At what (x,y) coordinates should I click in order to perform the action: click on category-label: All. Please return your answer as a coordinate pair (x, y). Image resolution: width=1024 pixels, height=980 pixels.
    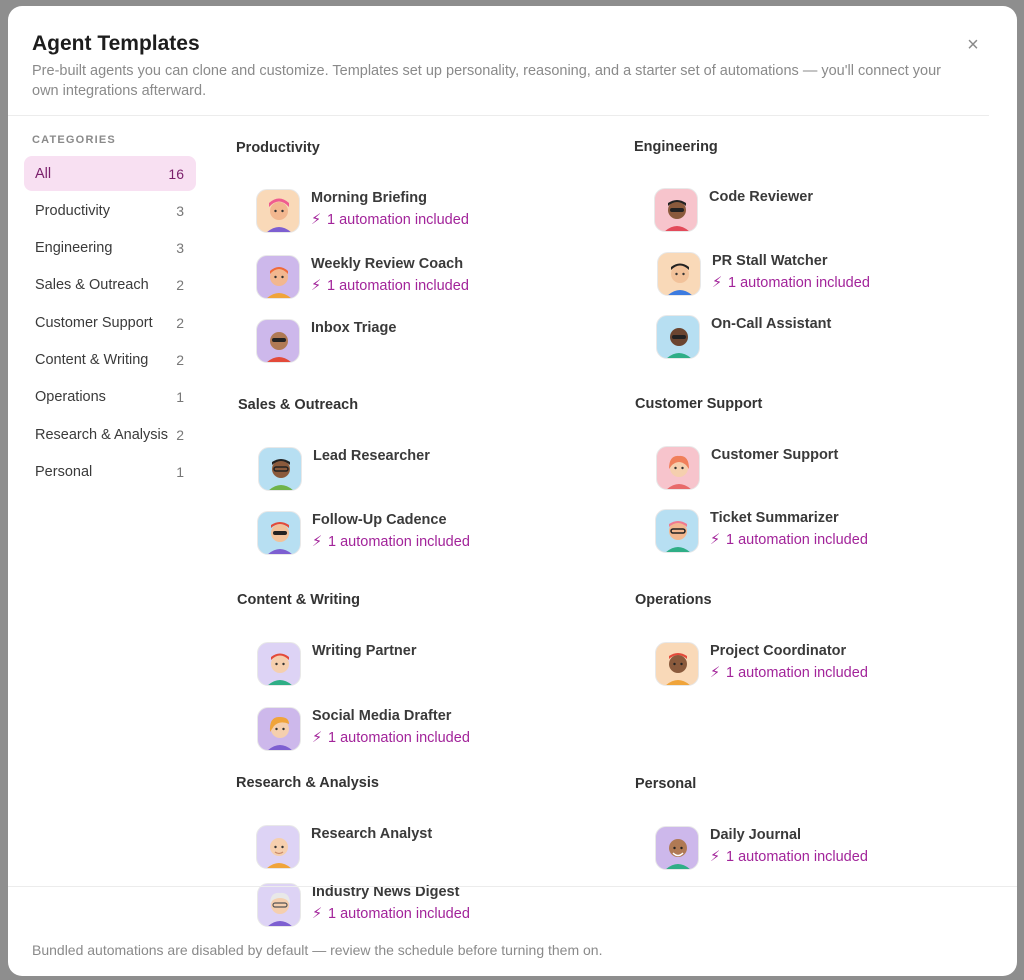
    Looking at the image, I should click on (43, 173).